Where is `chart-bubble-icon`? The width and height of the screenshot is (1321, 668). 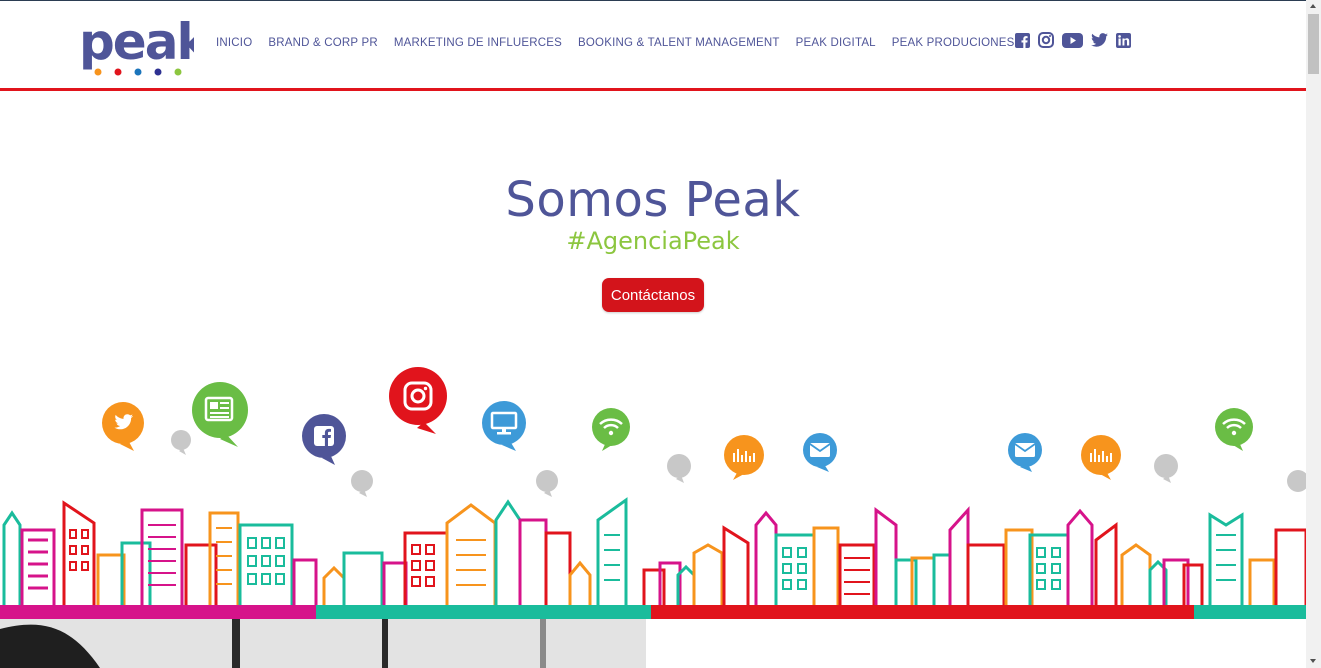 chart-bubble-icon is located at coordinates (744, 457).